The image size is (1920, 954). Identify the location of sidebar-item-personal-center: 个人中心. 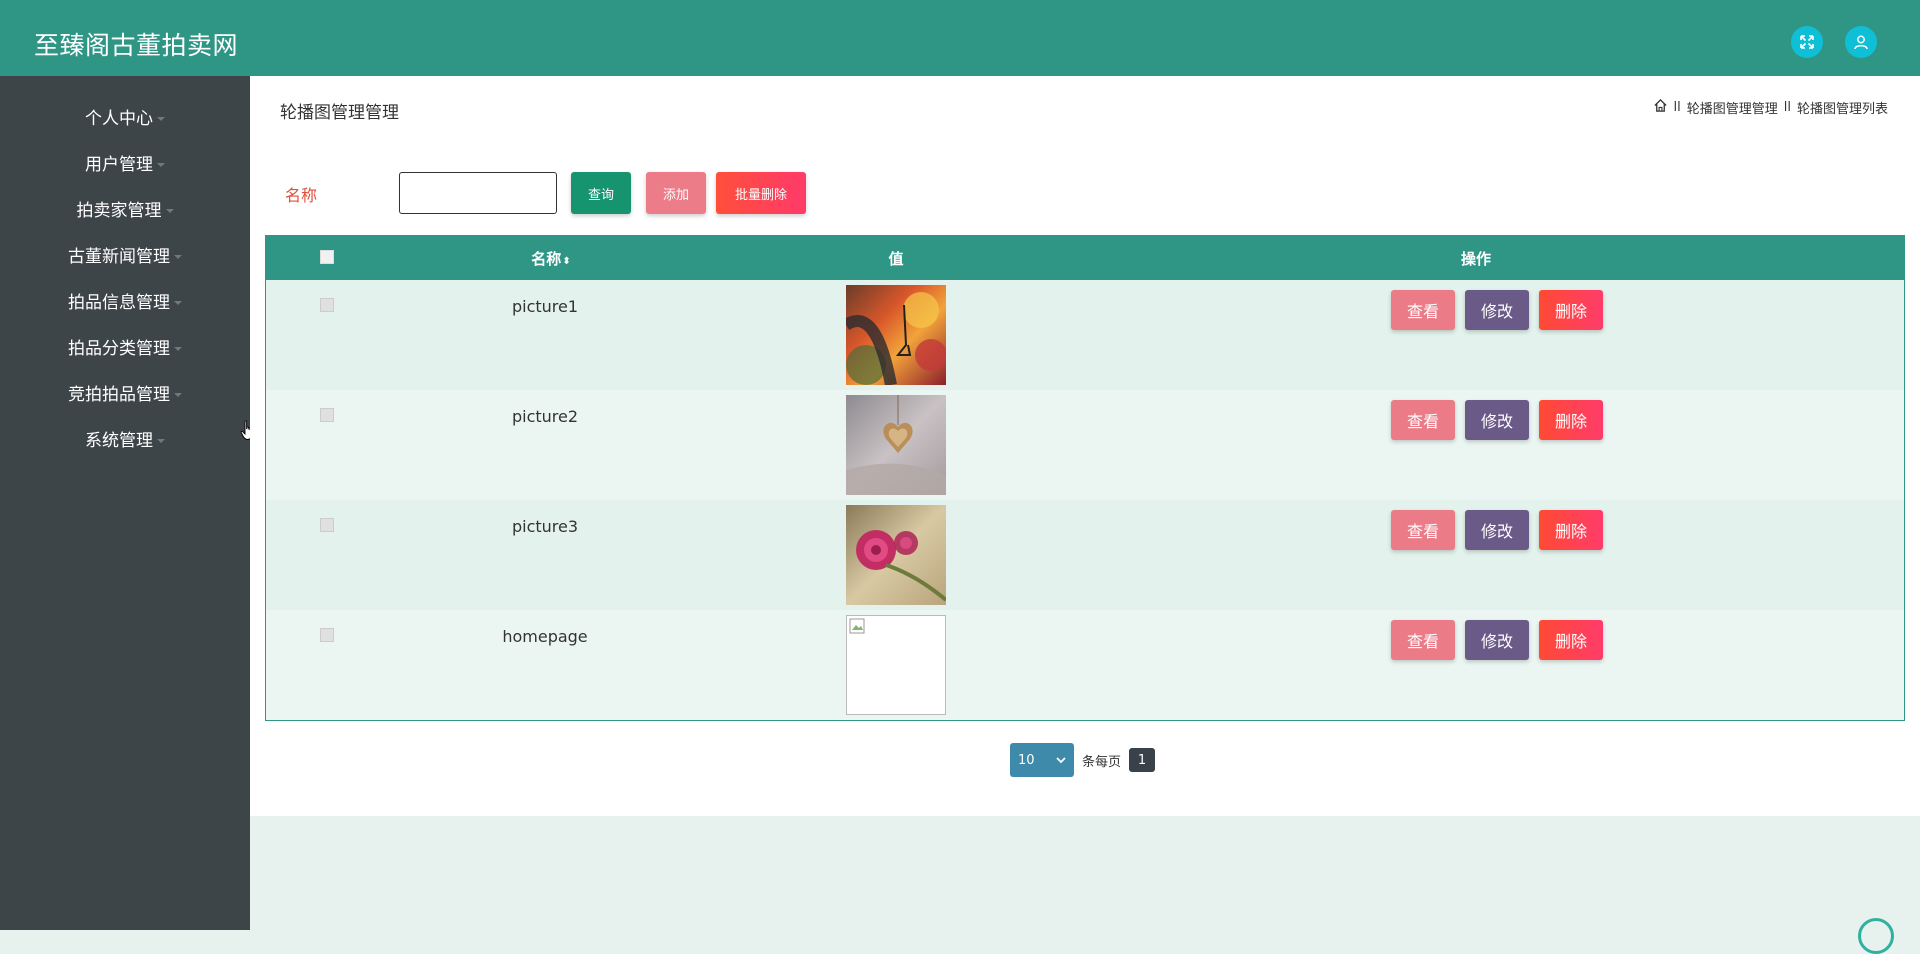
(125, 119).